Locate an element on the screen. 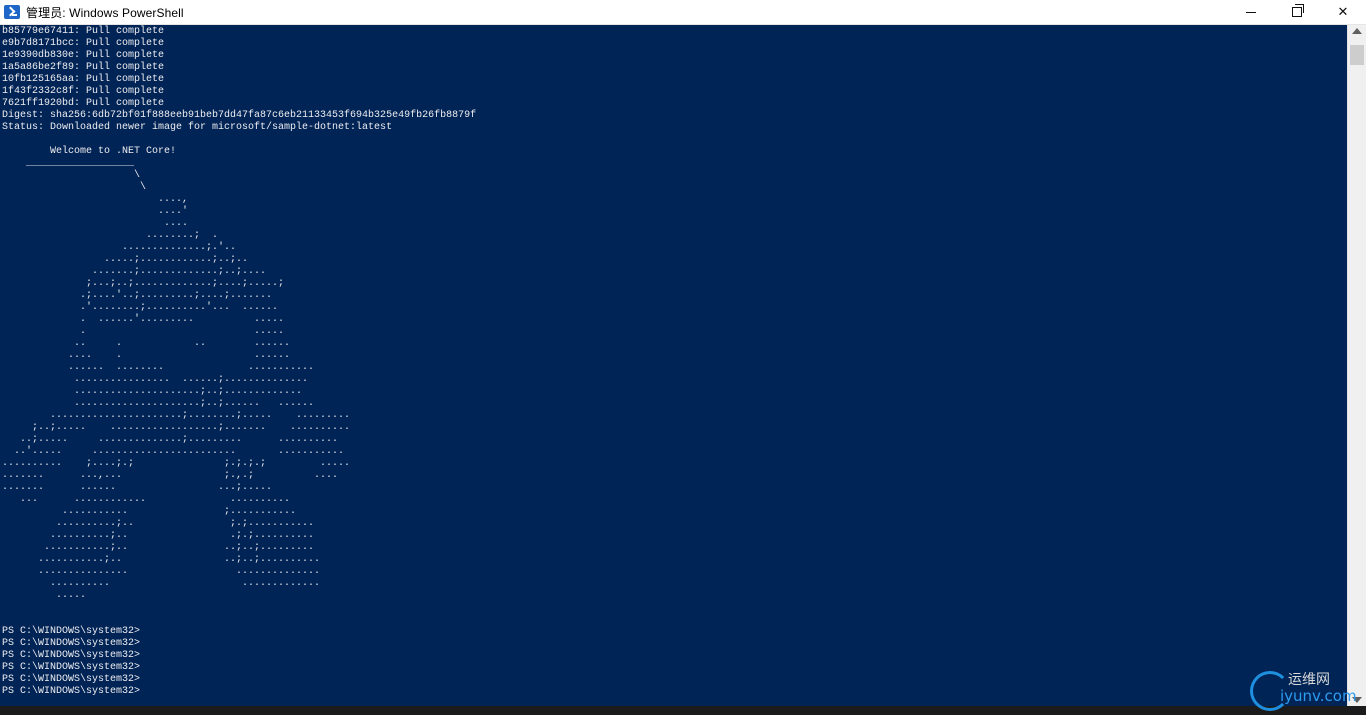  site-watermark: 运维网 iyunv.com is located at coordinates (1305, 689).